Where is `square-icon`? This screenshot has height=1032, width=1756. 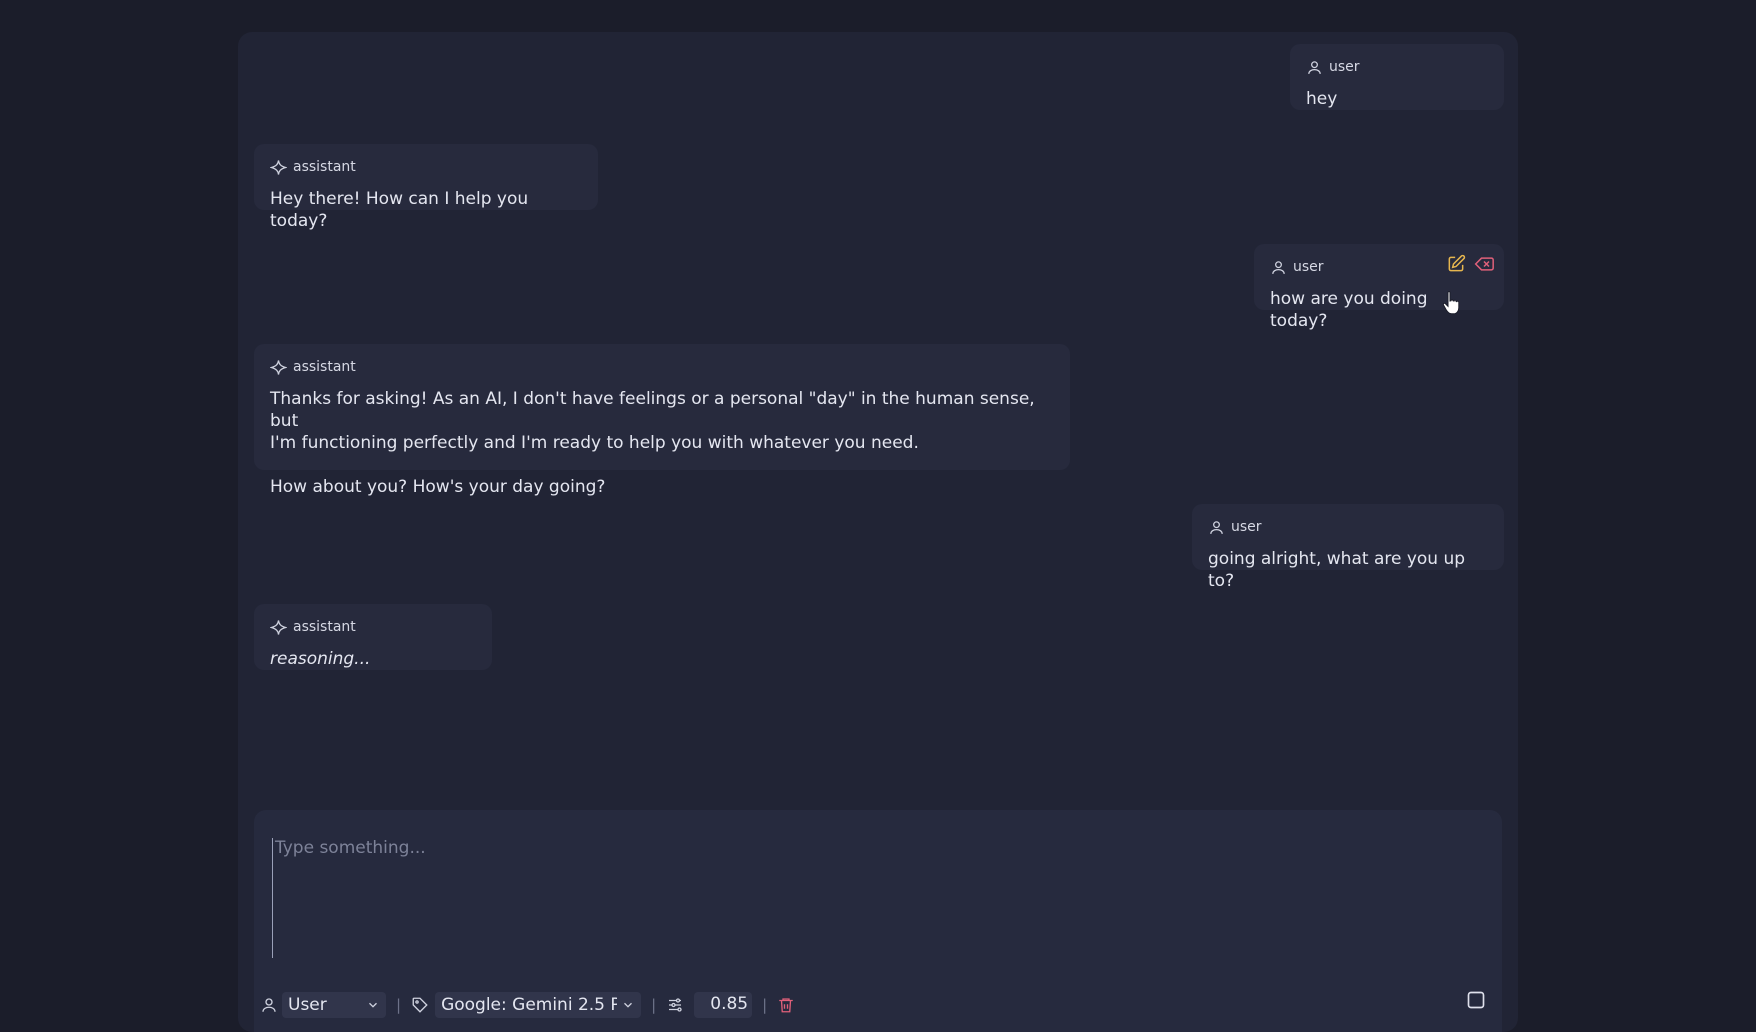
square-icon is located at coordinates (1476, 1000).